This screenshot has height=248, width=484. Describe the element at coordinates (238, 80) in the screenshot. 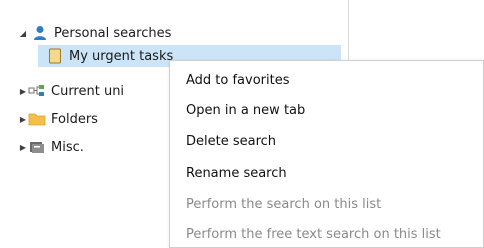

I see `menu-item-add-to-favorites: Add to favorites` at that location.